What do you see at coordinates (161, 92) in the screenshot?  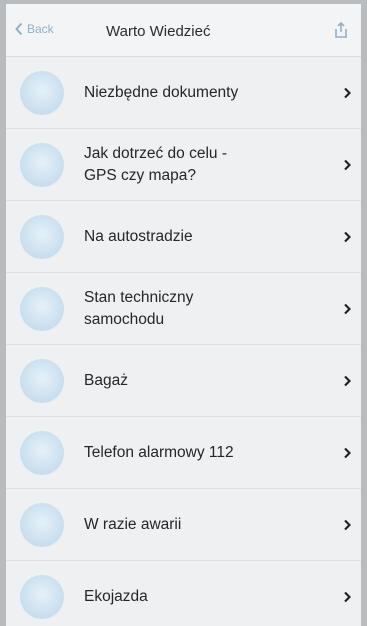 I see `list-item-label: Niezbędne dokumenty` at bounding box center [161, 92].